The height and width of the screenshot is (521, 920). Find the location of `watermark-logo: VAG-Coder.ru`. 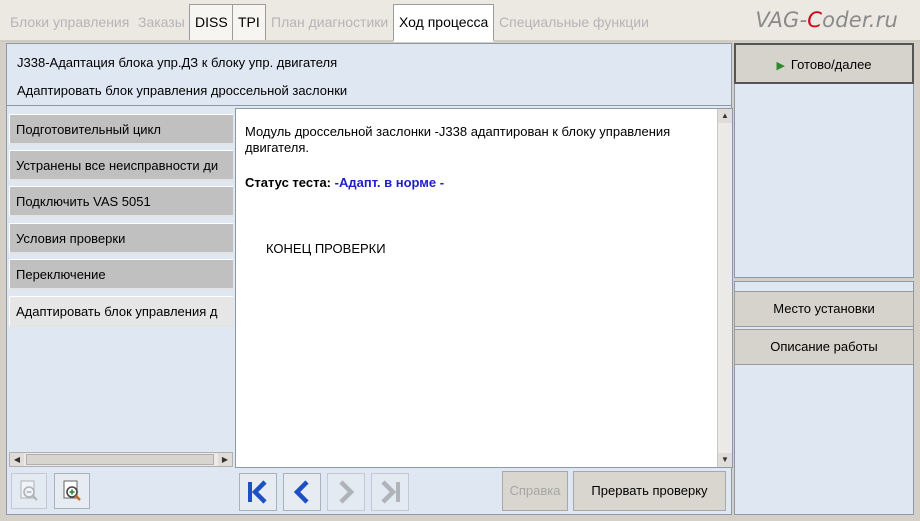

watermark-logo: VAG-Coder.ru is located at coordinates (826, 20).